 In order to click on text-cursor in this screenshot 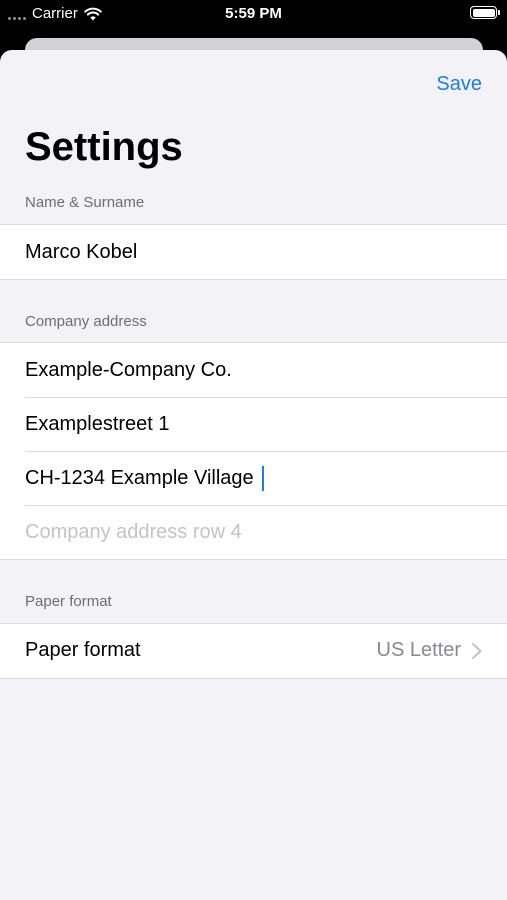, I will do `click(263, 478)`.